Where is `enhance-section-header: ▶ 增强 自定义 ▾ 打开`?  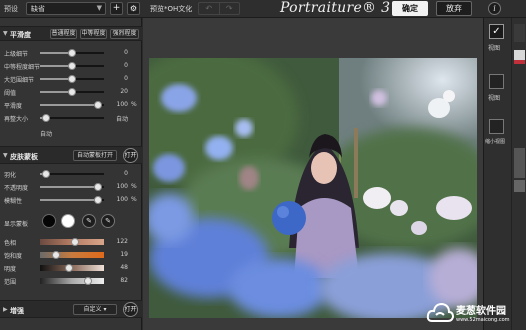
enhance-section-header: ▶ 增强 自定义 ▾ 打开 is located at coordinates (71, 309).